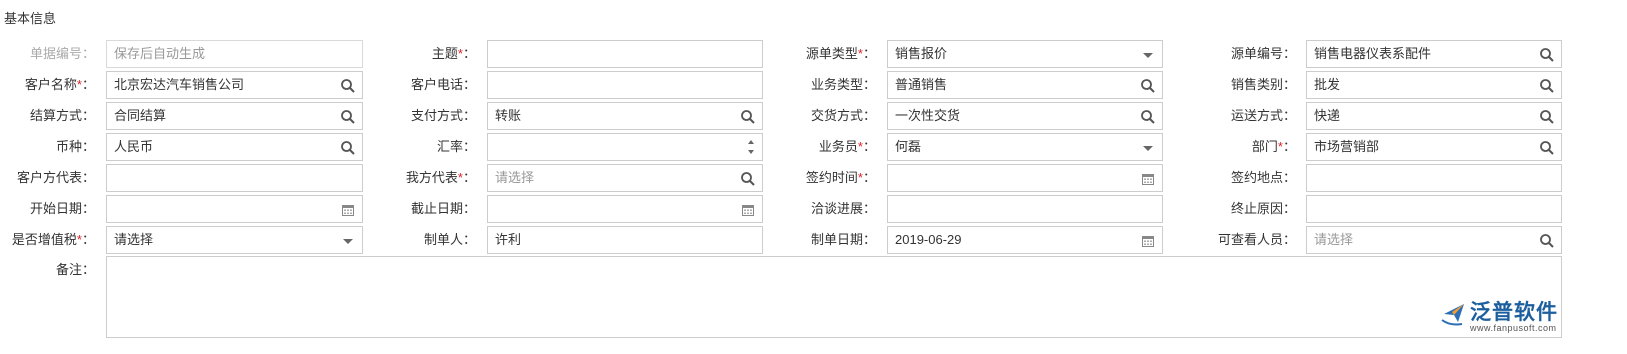  I want to click on field-label: 开始日期：, so click(62, 208).